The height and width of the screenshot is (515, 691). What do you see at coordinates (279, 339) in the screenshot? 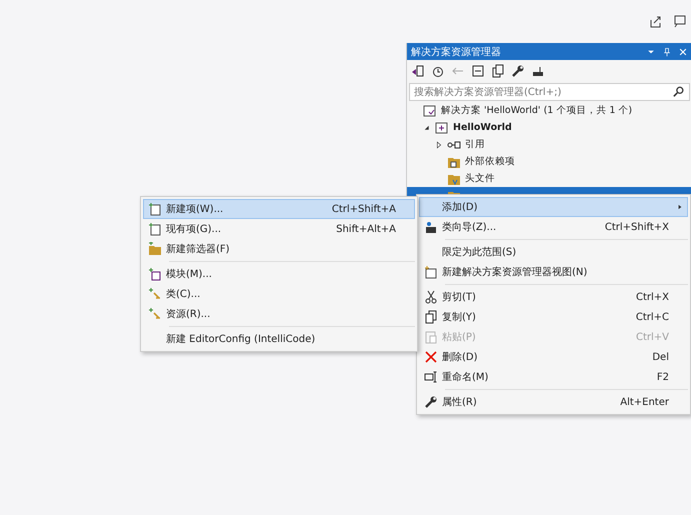
I see `menu-item: 新建 EditorConfig (IntelliCode)` at bounding box center [279, 339].